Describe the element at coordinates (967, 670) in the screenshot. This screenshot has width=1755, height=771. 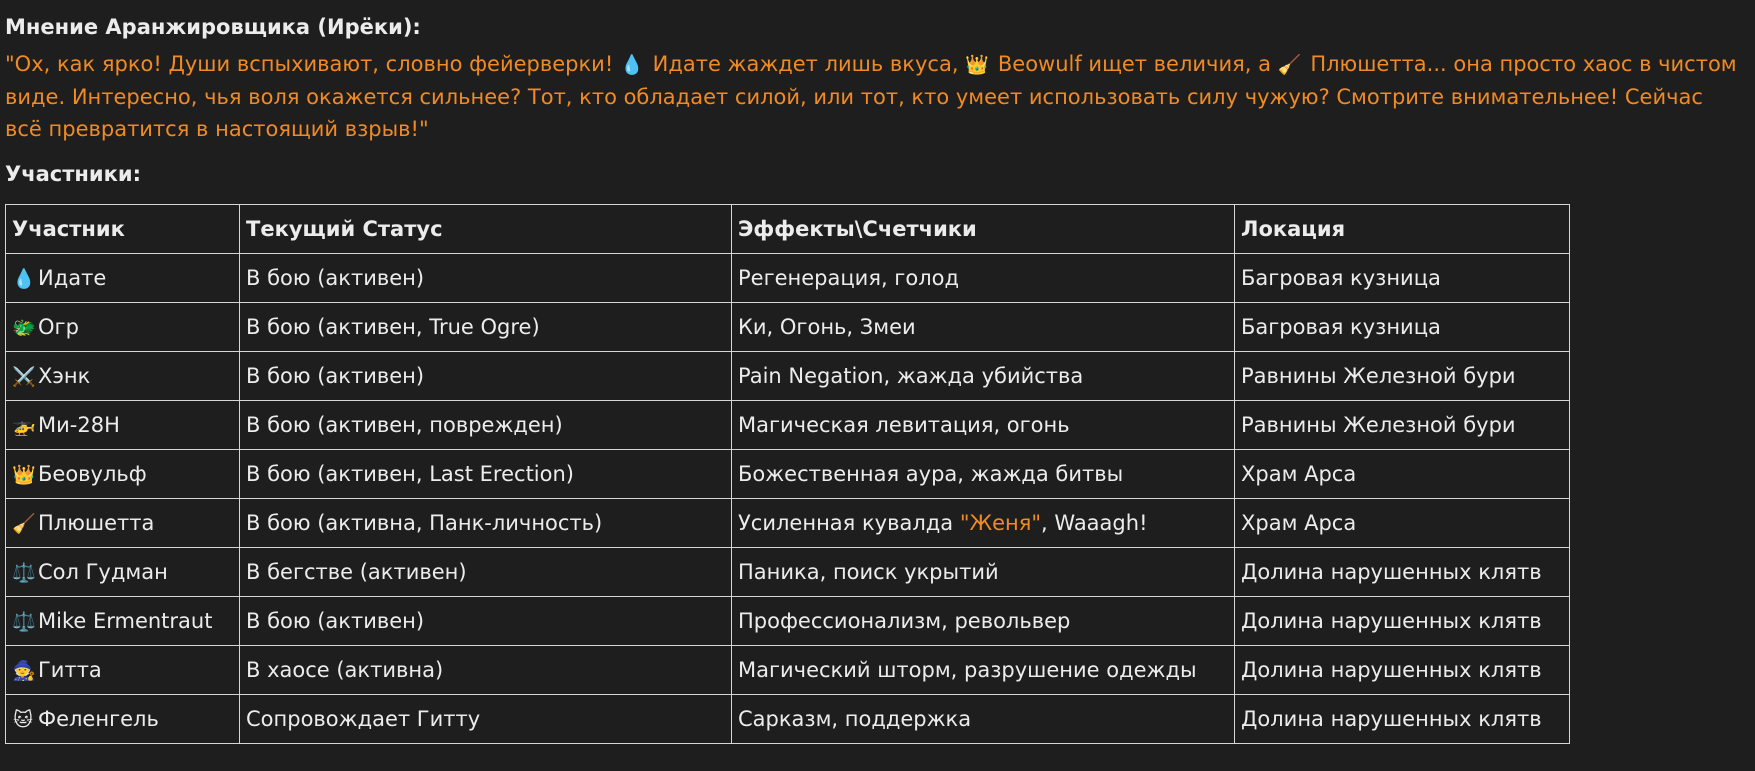
I see `effects-text: Магический шторм, разрушение одежды` at that location.